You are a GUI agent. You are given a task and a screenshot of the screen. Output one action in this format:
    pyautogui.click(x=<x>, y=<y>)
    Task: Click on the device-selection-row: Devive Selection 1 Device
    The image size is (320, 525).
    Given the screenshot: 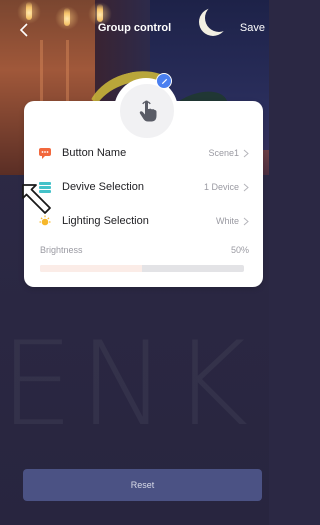 What is the action you would take?
    pyautogui.click(x=143, y=187)
    